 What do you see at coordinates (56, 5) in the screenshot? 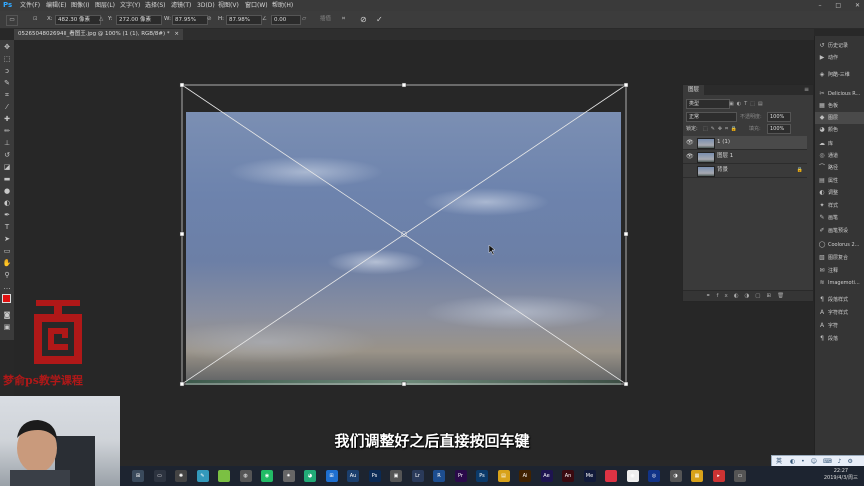
I see `menu-edit: 编辑(E)` at bounding box center [56, 5].